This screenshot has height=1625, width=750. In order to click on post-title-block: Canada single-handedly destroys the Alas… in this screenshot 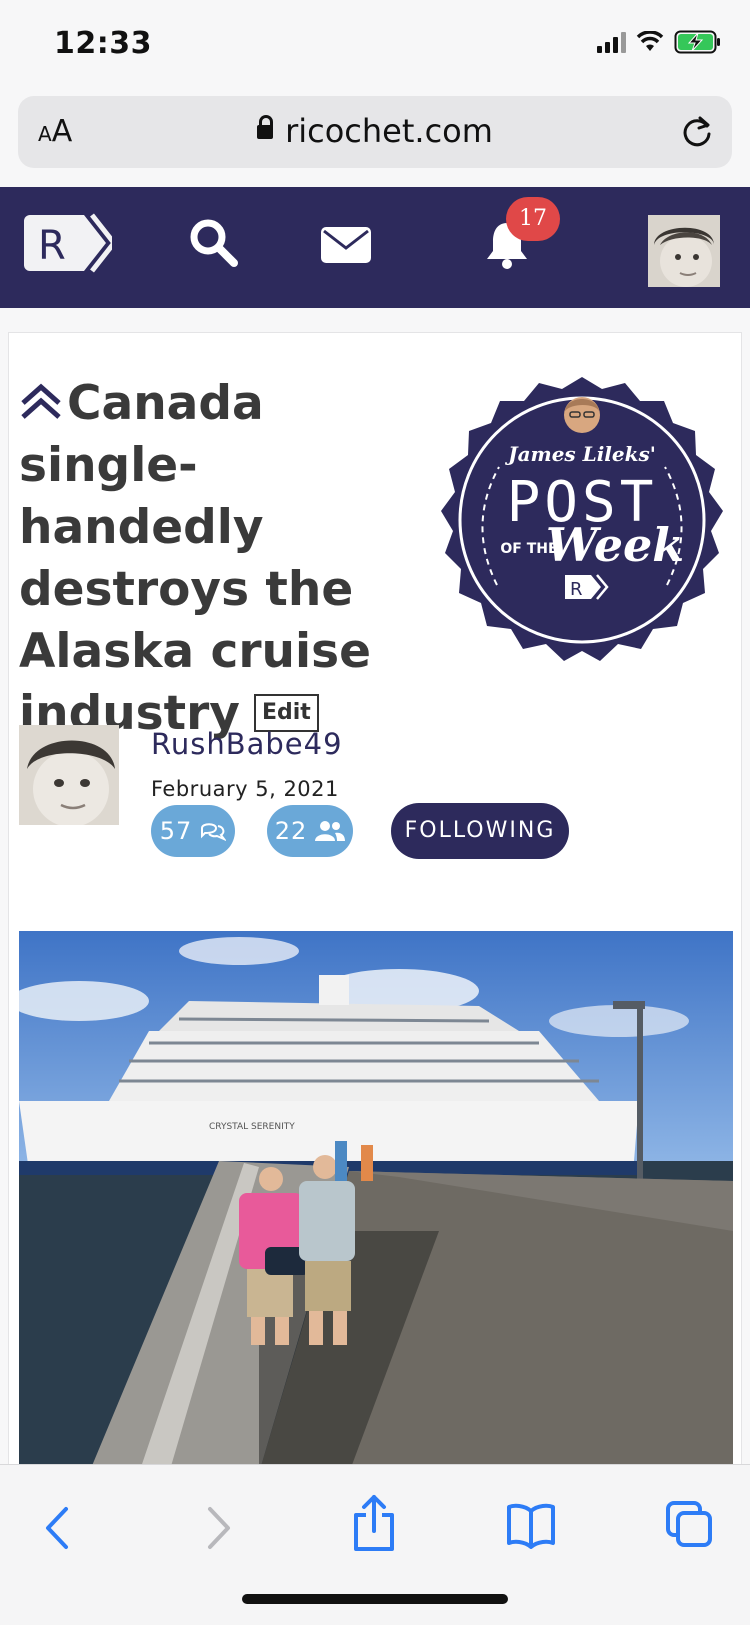, I will do `click(229, 559)`.